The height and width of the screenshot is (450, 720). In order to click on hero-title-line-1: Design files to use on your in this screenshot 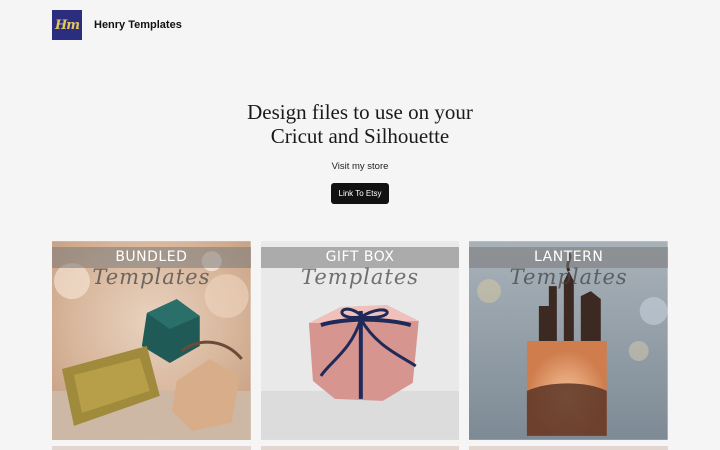, I will do `click(360, 112)`.